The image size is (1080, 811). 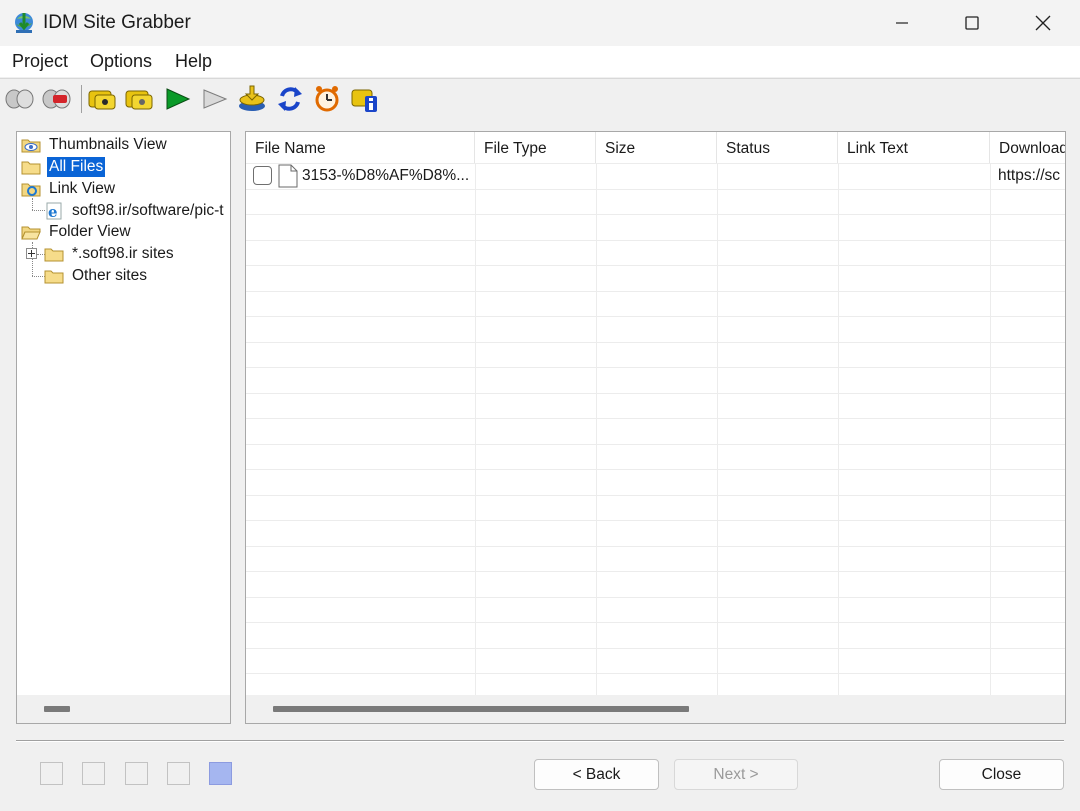 I want to click on tree-item-folder-view: Folder View, so click(x=77, y=232).